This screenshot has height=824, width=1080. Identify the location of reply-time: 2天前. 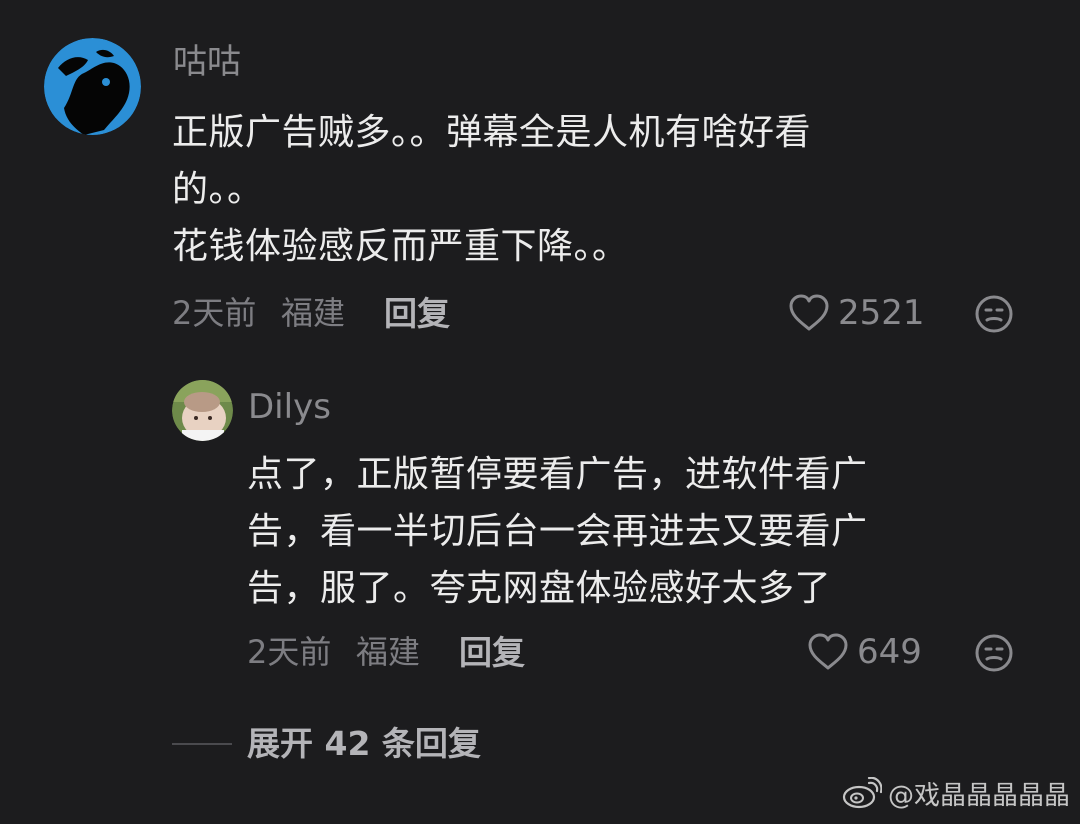
(289, 652).